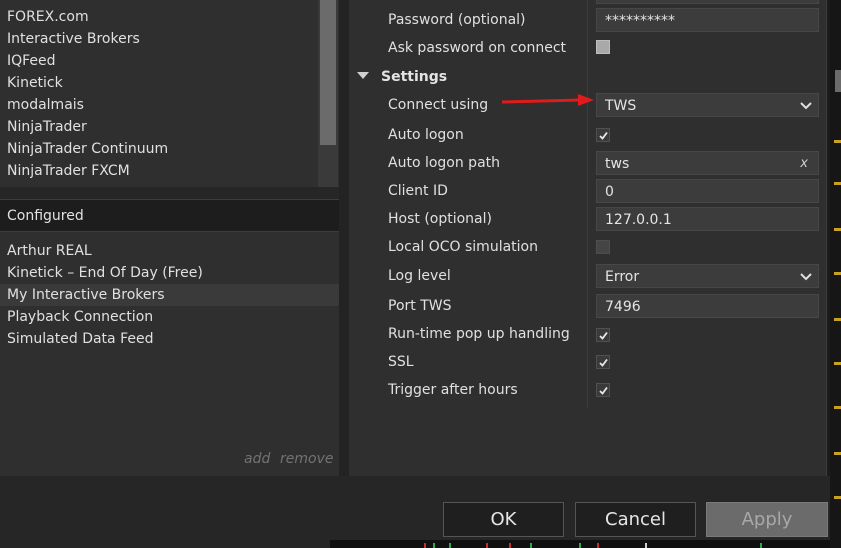  Describe the element at coordinates (418, 191) in the screenshot. I see `client-id-label: Client ID` at that location.